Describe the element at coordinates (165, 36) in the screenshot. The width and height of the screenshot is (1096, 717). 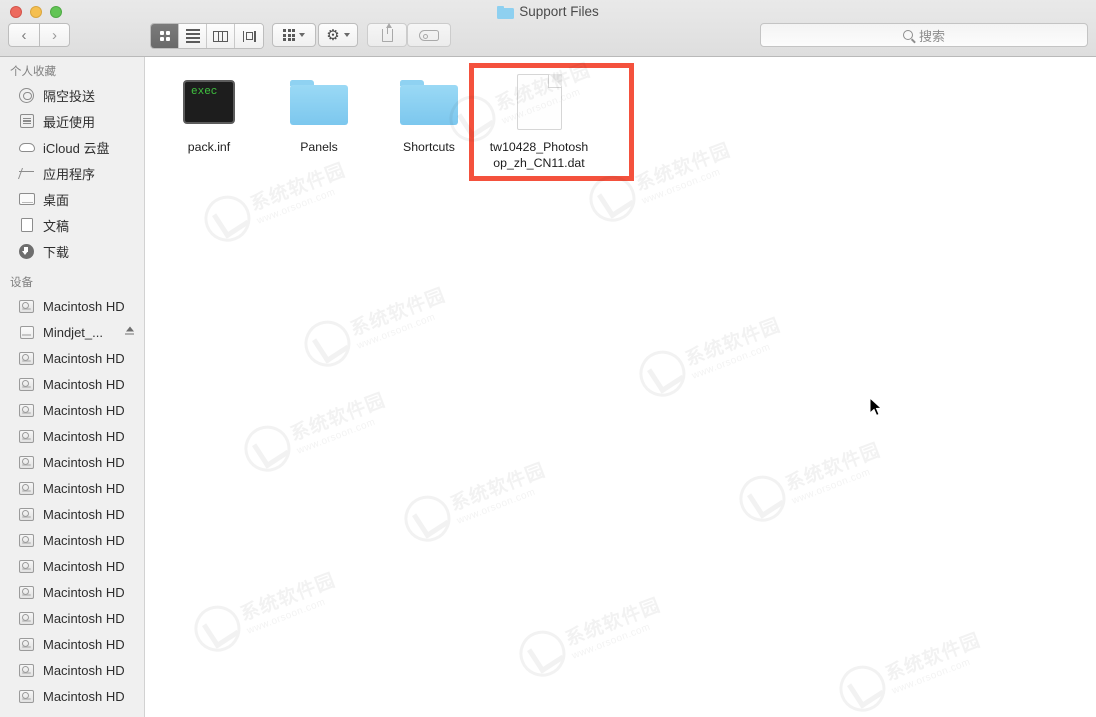
I see `icon-view-button` at that location.